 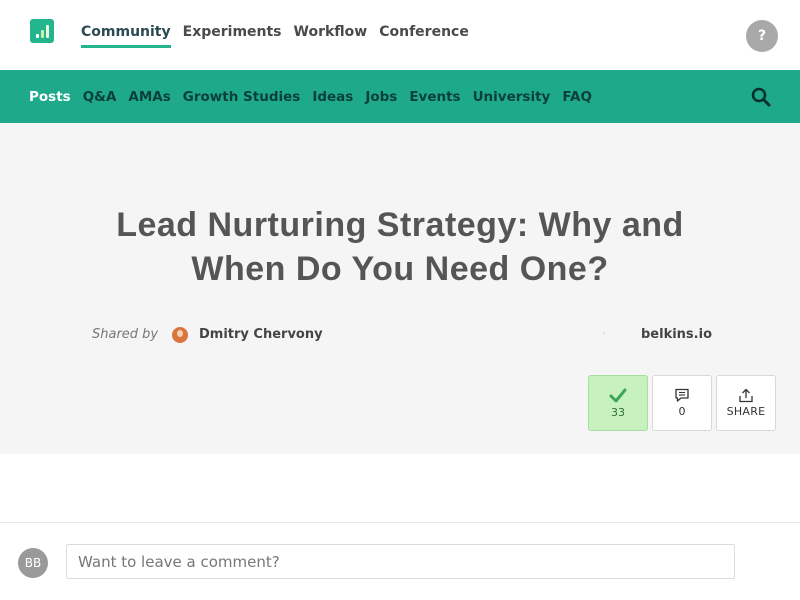 I want to click on search-icon, so click(x=761, y=97).